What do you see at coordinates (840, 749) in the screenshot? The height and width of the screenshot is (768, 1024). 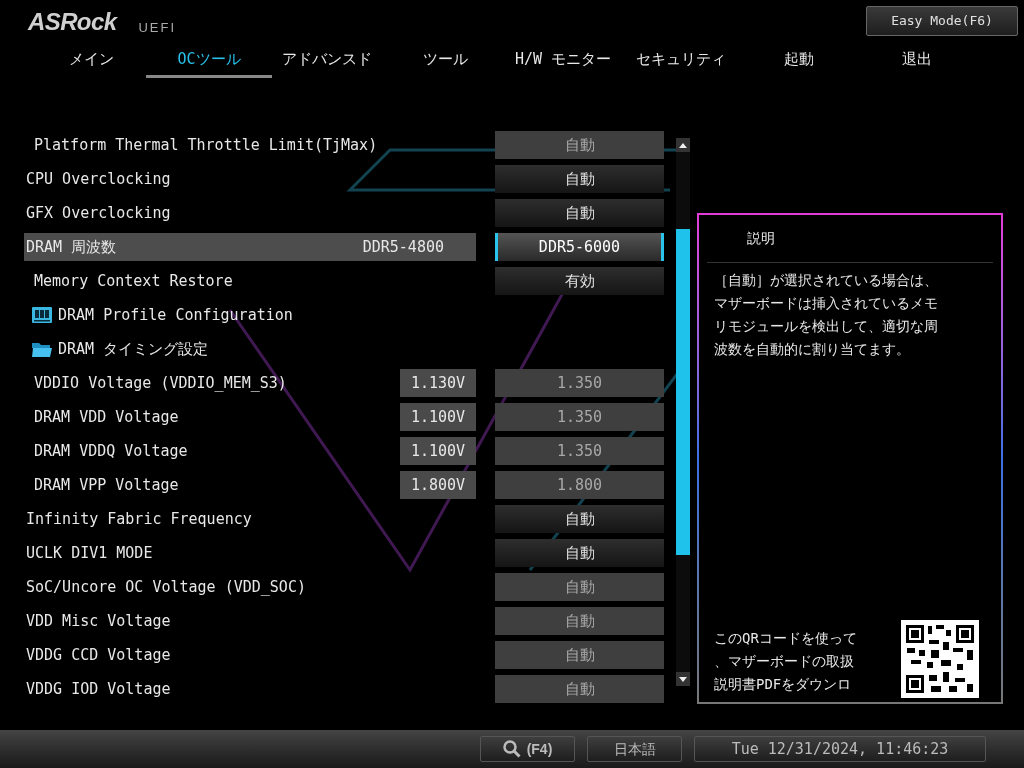 I see `date-time-display: Tue 12/31/2024, 11:46:23` at bounding box center [840, 749].